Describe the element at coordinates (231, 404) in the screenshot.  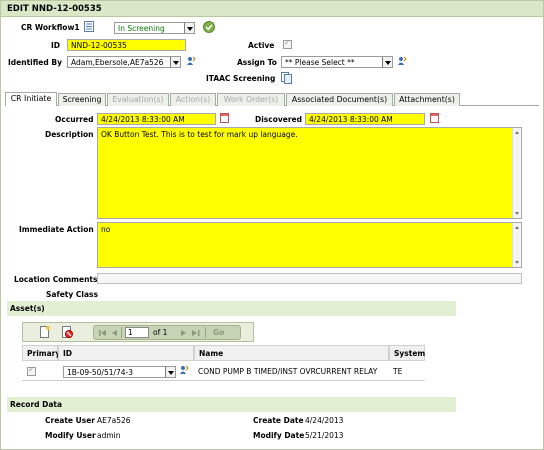
I see `record-data-section-header: Record Data` at that location.